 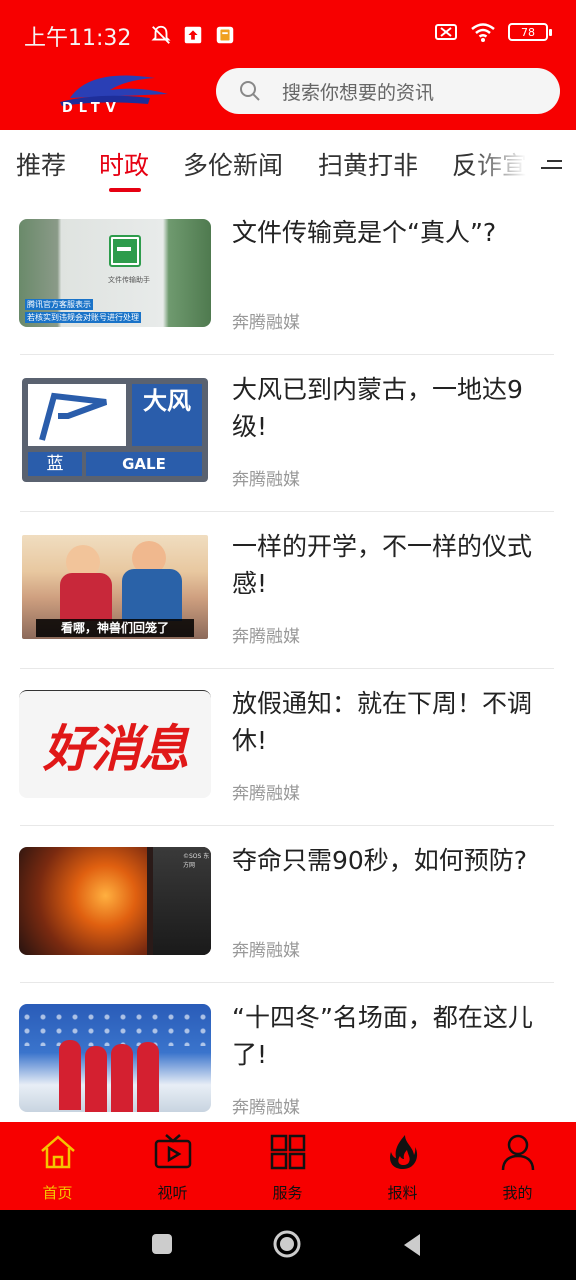 What do you see at coordinates (124, 164) in the screenshot?
I see `tab-politics: 时政` at bounding box center [124, 164].